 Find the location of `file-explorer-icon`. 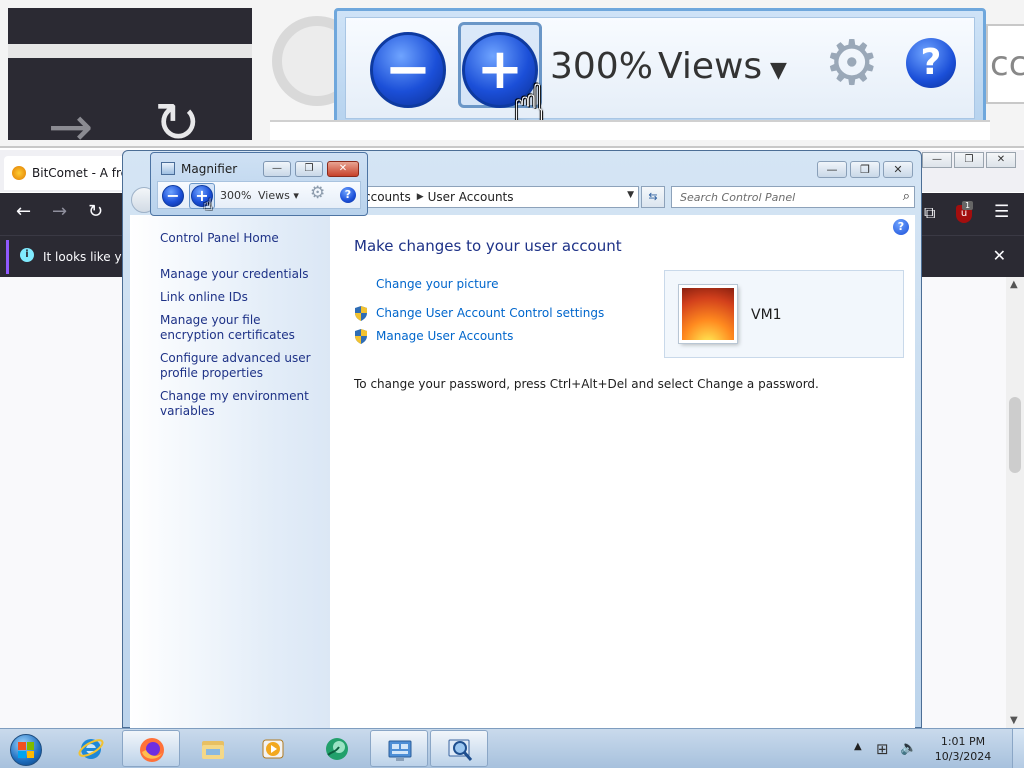

file-explorer-icon is located at coordinates (213, 750).